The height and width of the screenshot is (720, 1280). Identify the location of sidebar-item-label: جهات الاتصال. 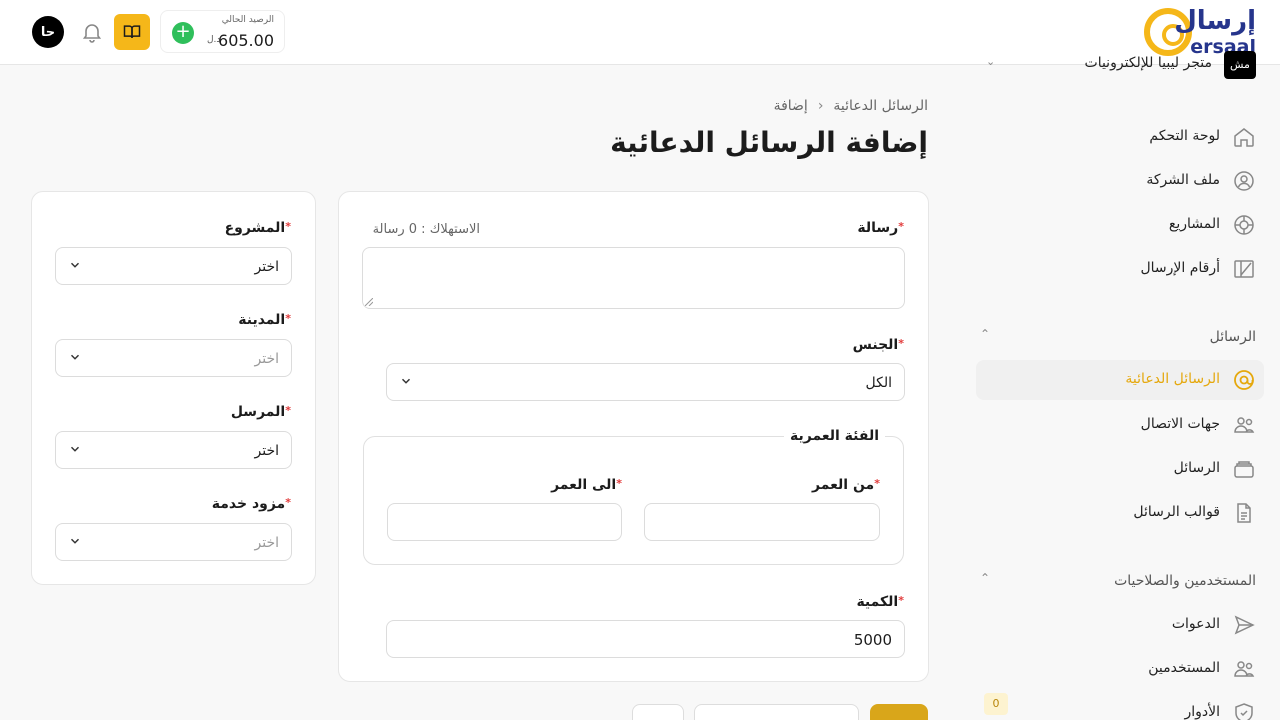
(1180, 424).